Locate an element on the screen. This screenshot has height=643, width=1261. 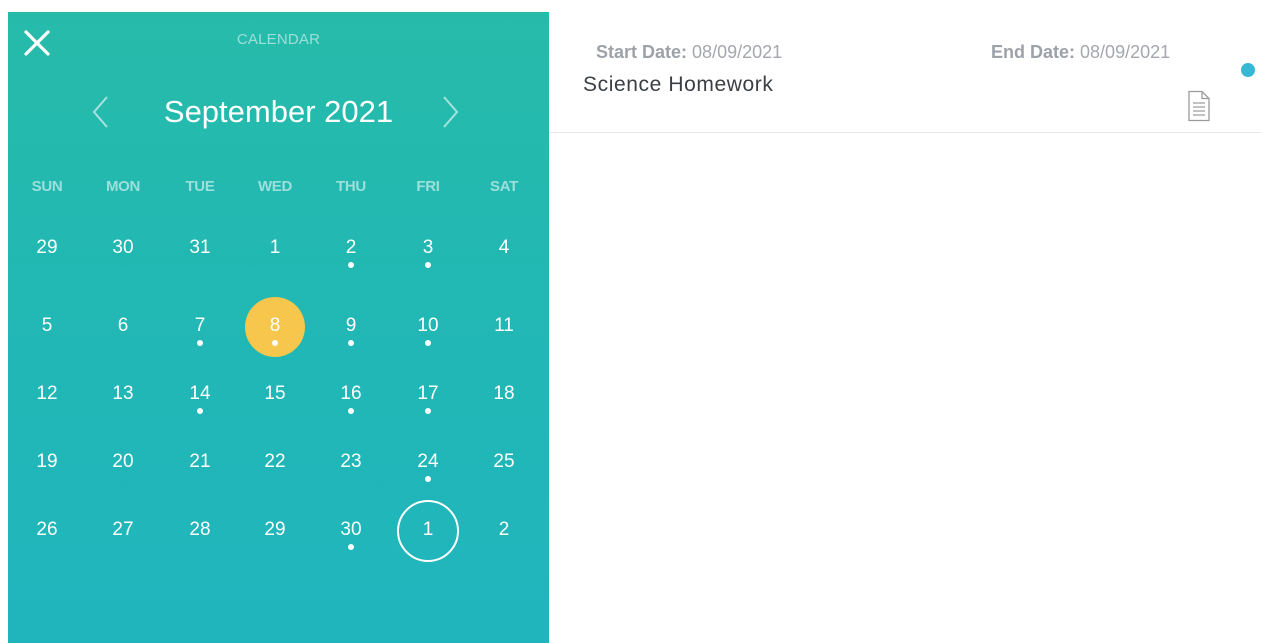
event-title: Science Homework is located at coordinates (678, 84).